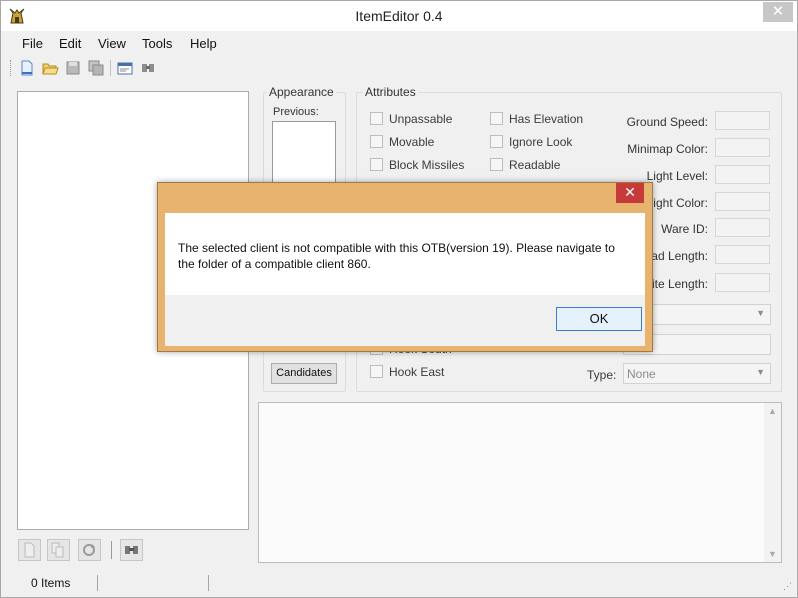 This screenshot has width=798, height=598. Describe the element at coordinates (399, 44) in the screenshot. I see `menu-bar: File Edit View Tools Help` at that location.